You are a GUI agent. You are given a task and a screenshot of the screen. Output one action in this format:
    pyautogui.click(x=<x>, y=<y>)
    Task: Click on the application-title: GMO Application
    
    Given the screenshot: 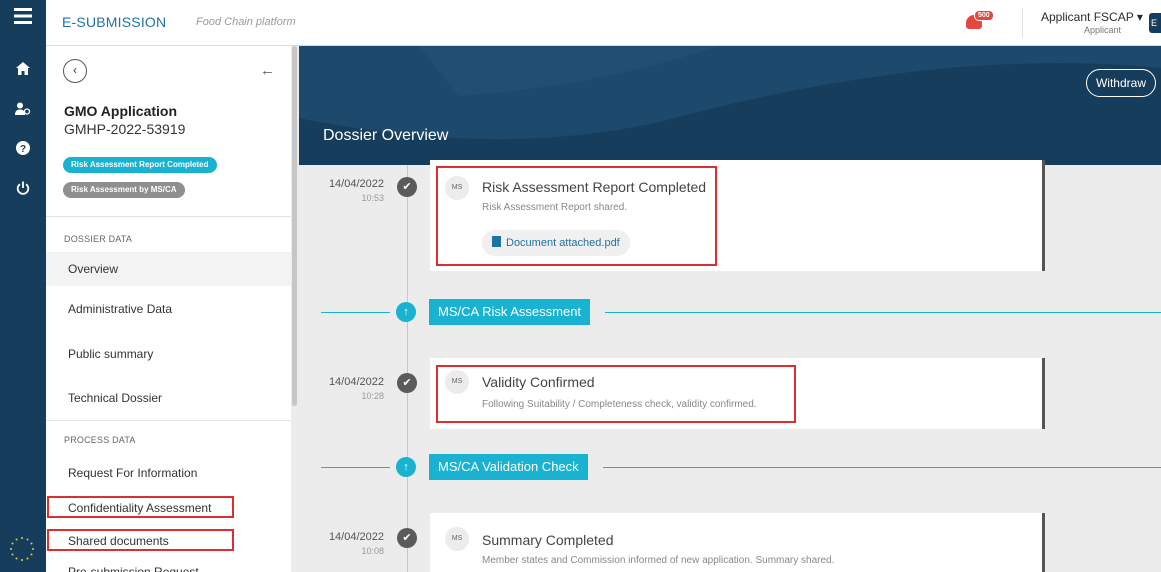 What is the action you would take?
    pyautogui.click(x=121, y=111)
    